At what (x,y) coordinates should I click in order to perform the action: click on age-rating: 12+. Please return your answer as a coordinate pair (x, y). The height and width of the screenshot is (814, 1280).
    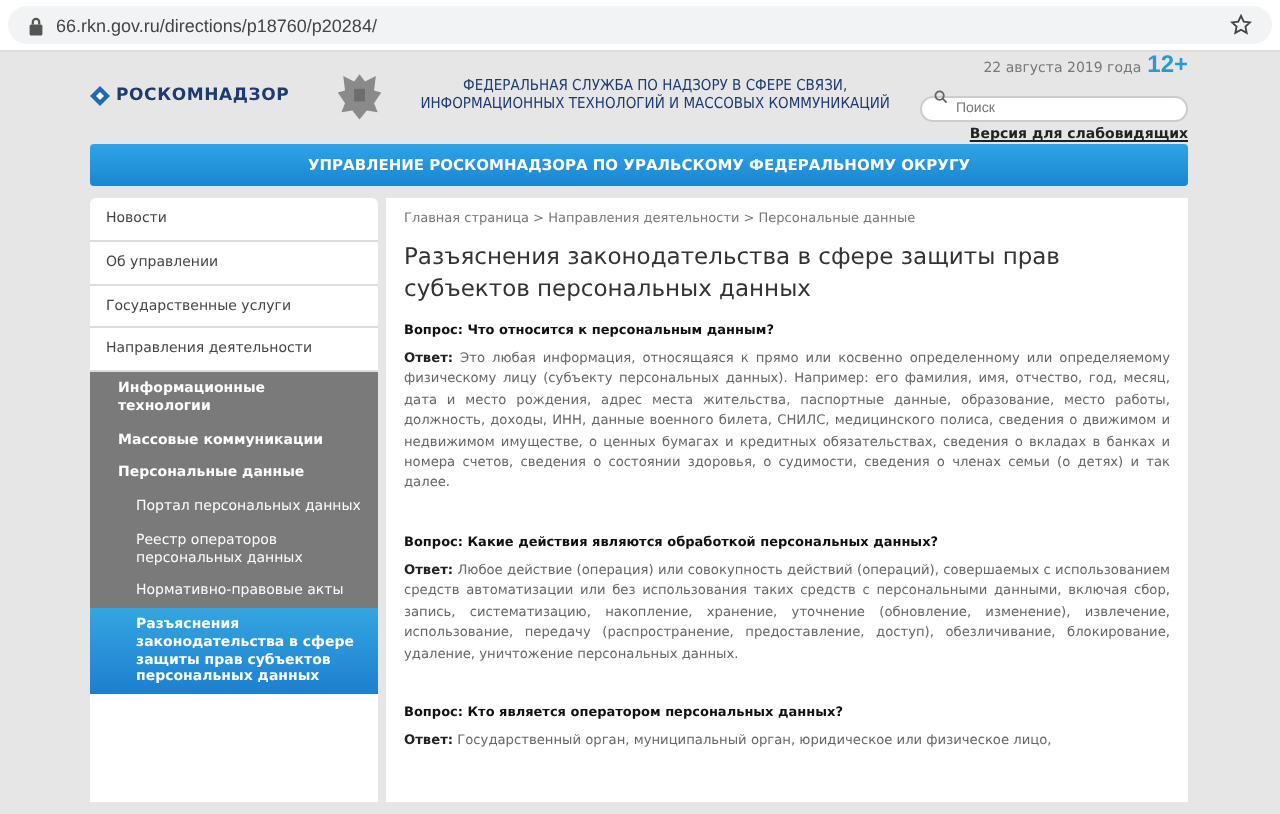
    Looking at the image, I should click on (1167, 64).